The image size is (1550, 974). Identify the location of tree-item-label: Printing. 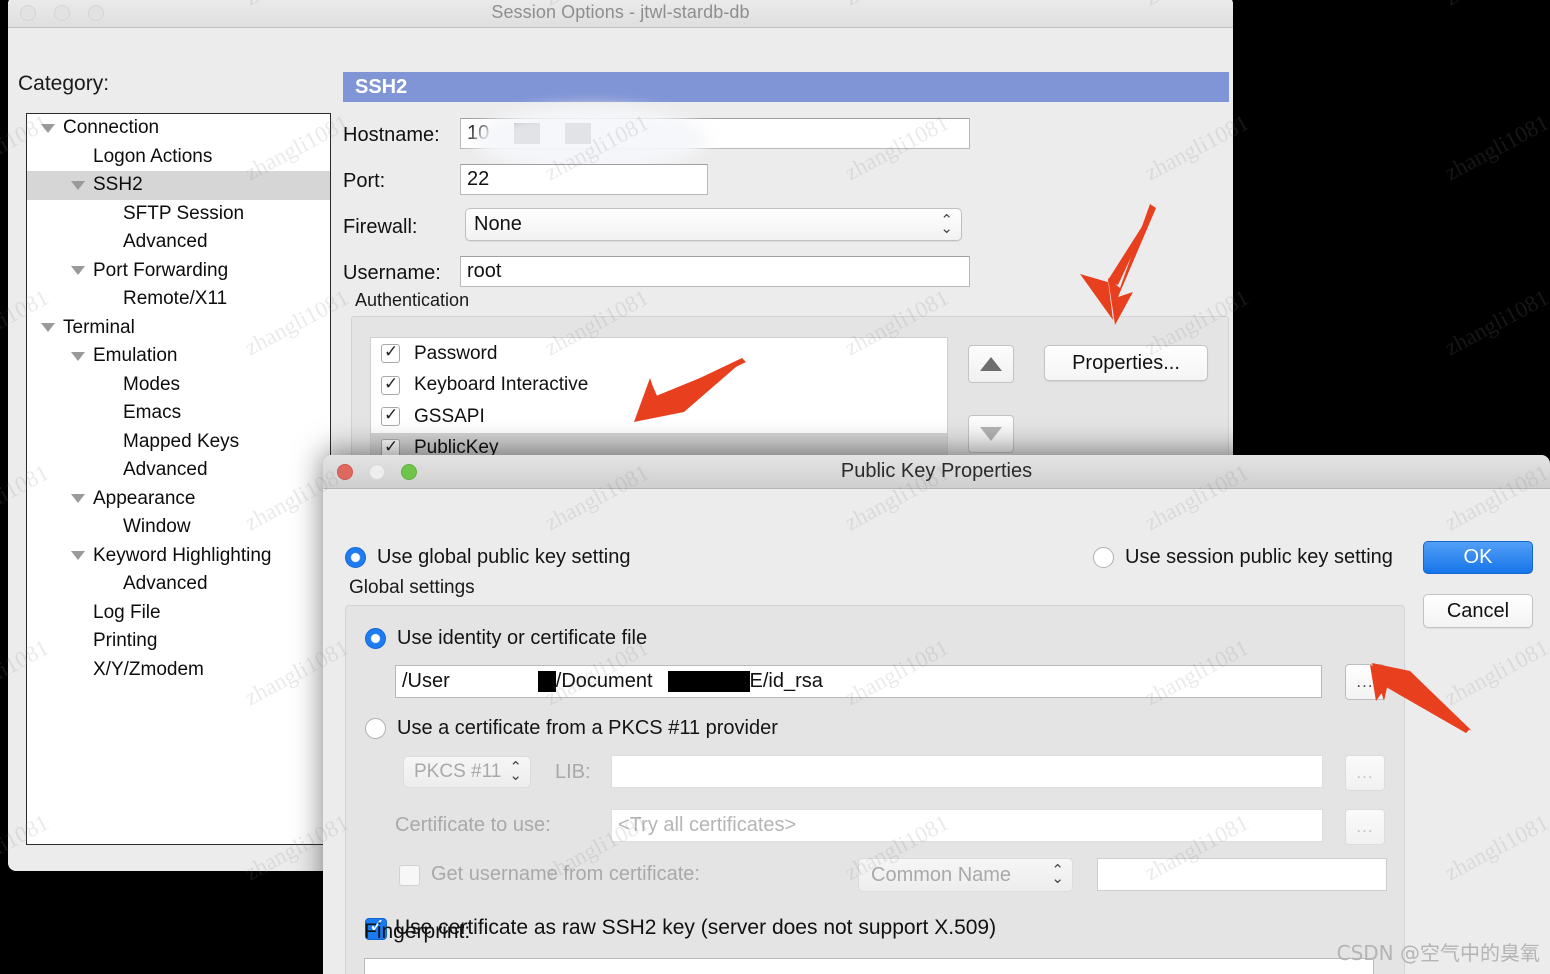
(125, 641).